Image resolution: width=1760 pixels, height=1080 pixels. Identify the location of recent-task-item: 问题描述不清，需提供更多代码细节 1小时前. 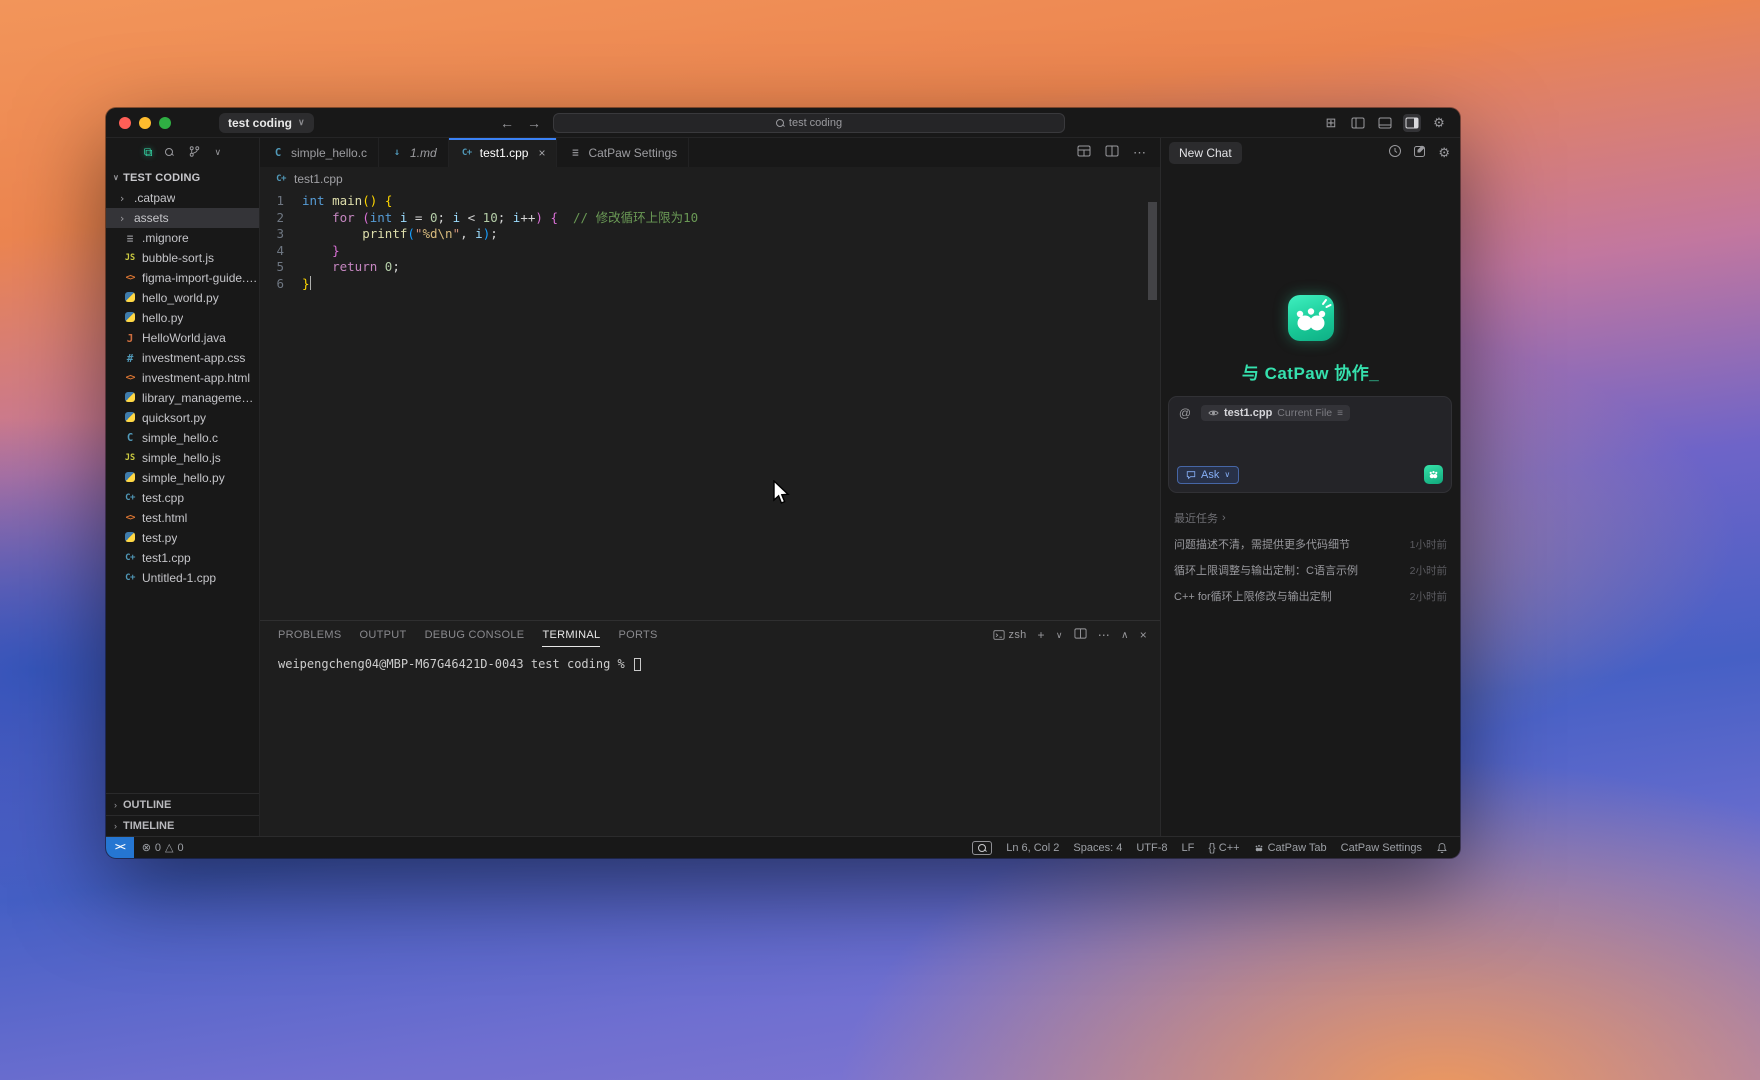
(1310, 544).